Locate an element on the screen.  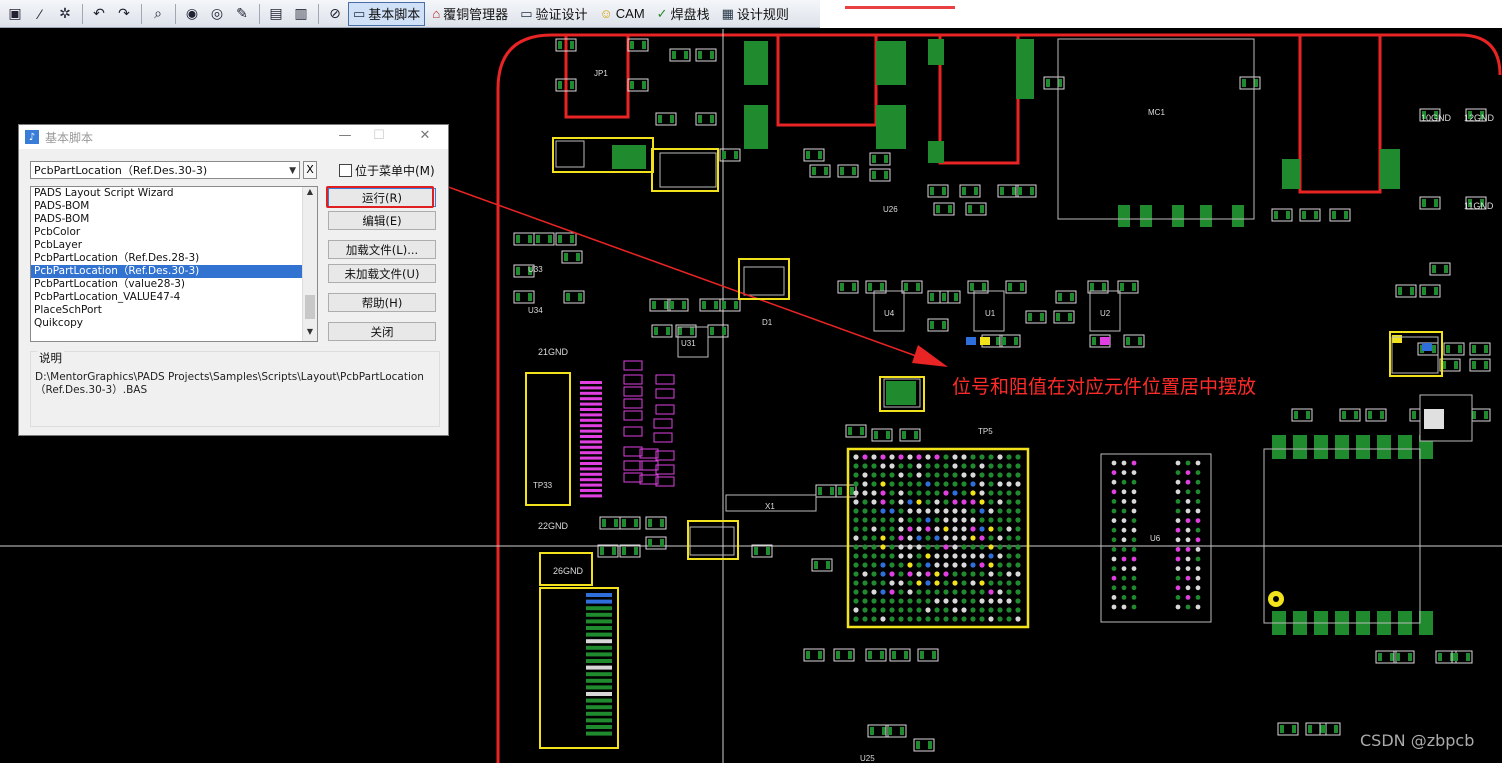
edit-button: 编辑(E) is located at coordinates (382, 220).